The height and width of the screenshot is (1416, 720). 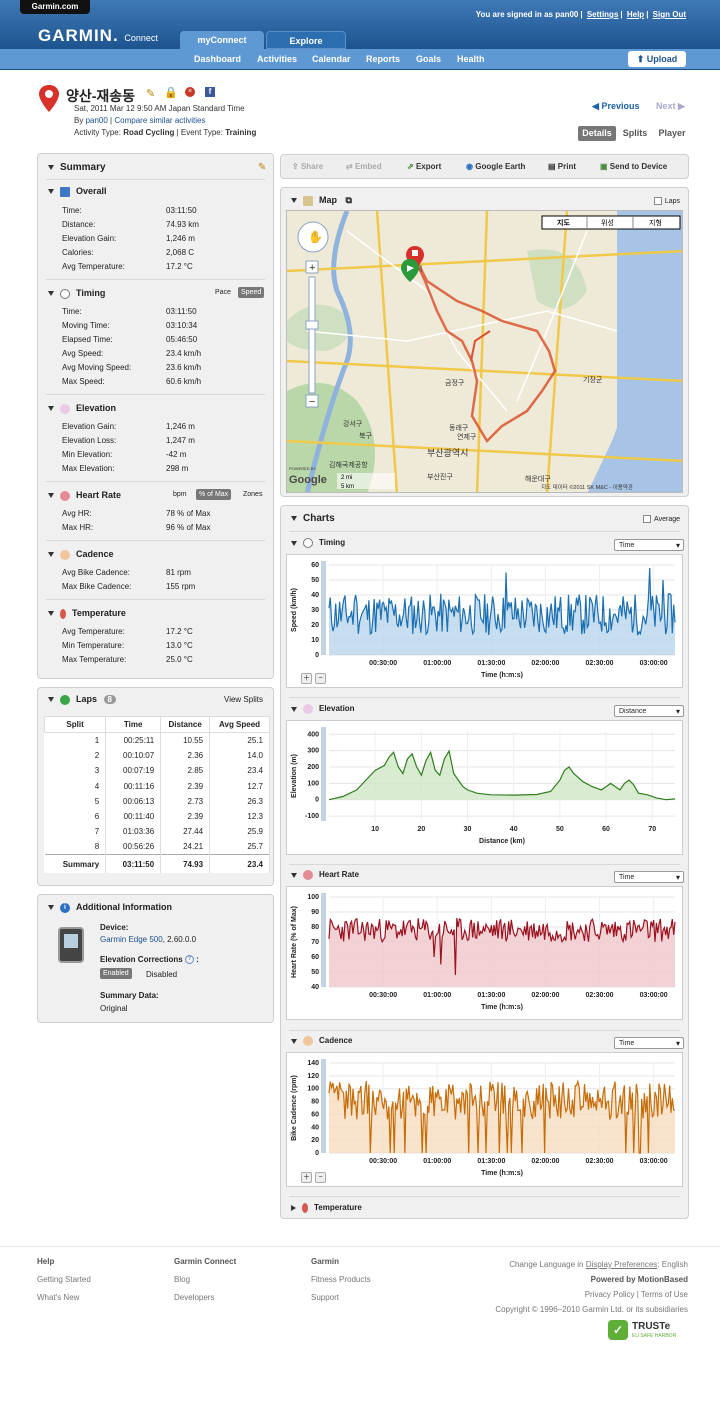 I want to click on timing-x-axis-select: Time, so click(x=649, y=545).